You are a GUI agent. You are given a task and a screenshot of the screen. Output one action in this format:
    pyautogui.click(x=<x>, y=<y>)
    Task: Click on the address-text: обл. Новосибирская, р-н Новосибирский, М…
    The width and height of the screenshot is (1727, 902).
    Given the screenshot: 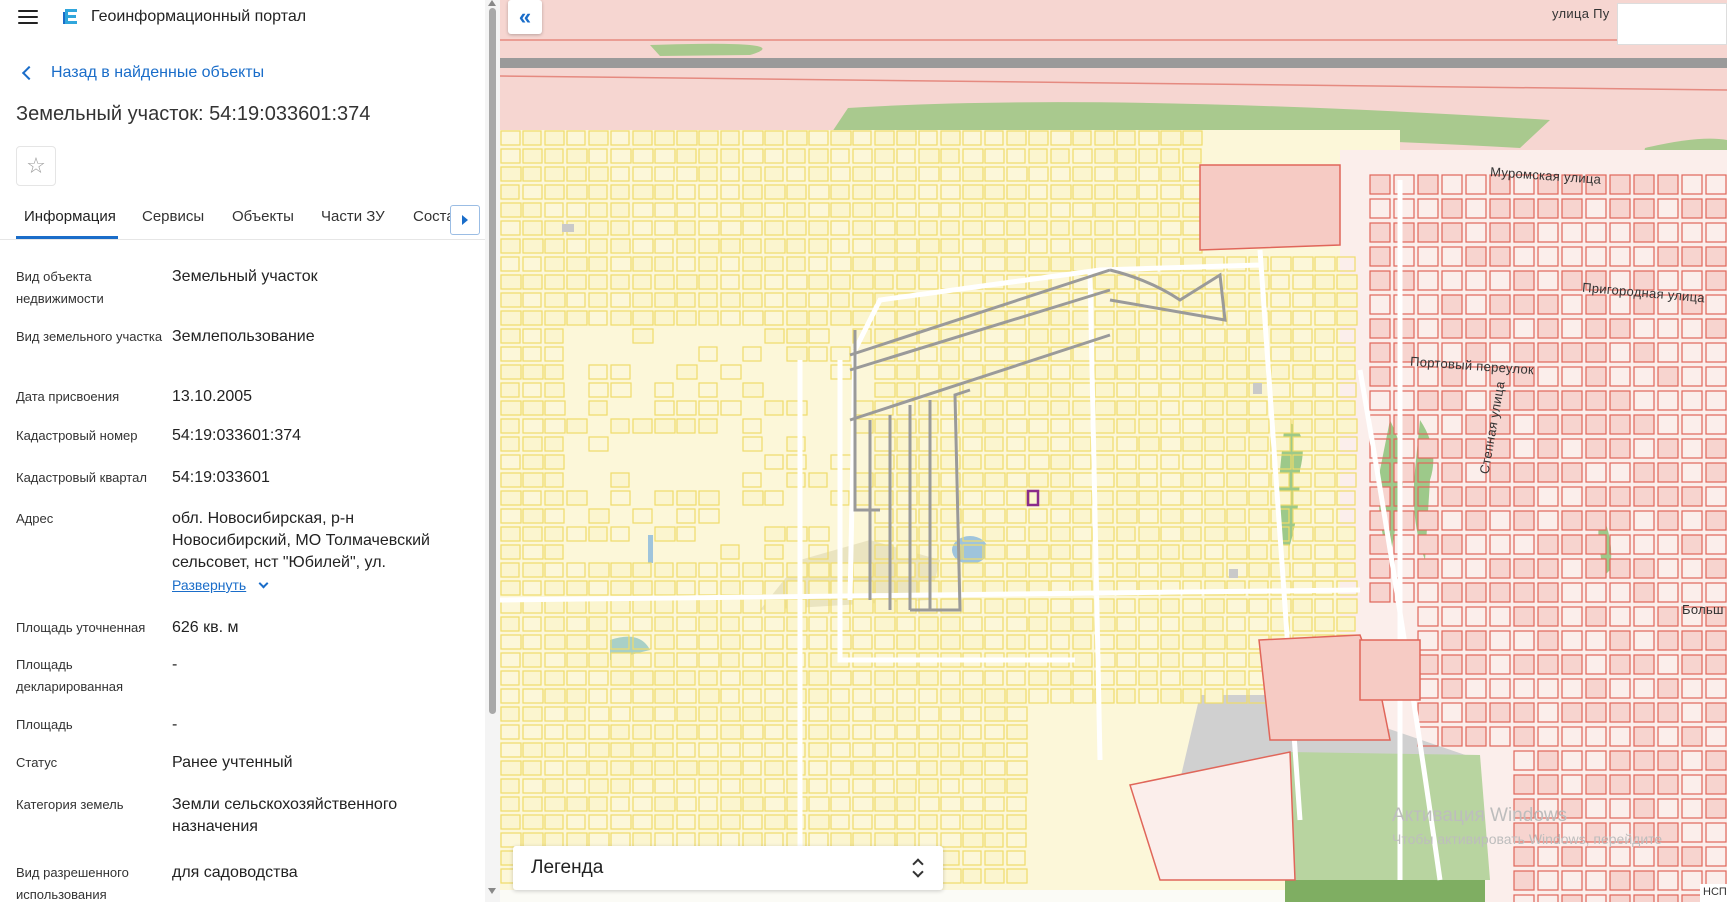 What is the action you would take?
    pyautogui.click(x=301, y=540)
    